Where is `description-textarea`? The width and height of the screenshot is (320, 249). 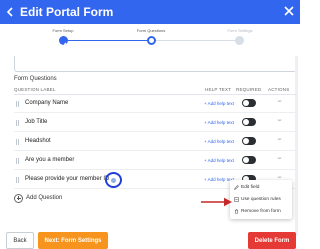 description-textarea is located at coordinates (155, 64).